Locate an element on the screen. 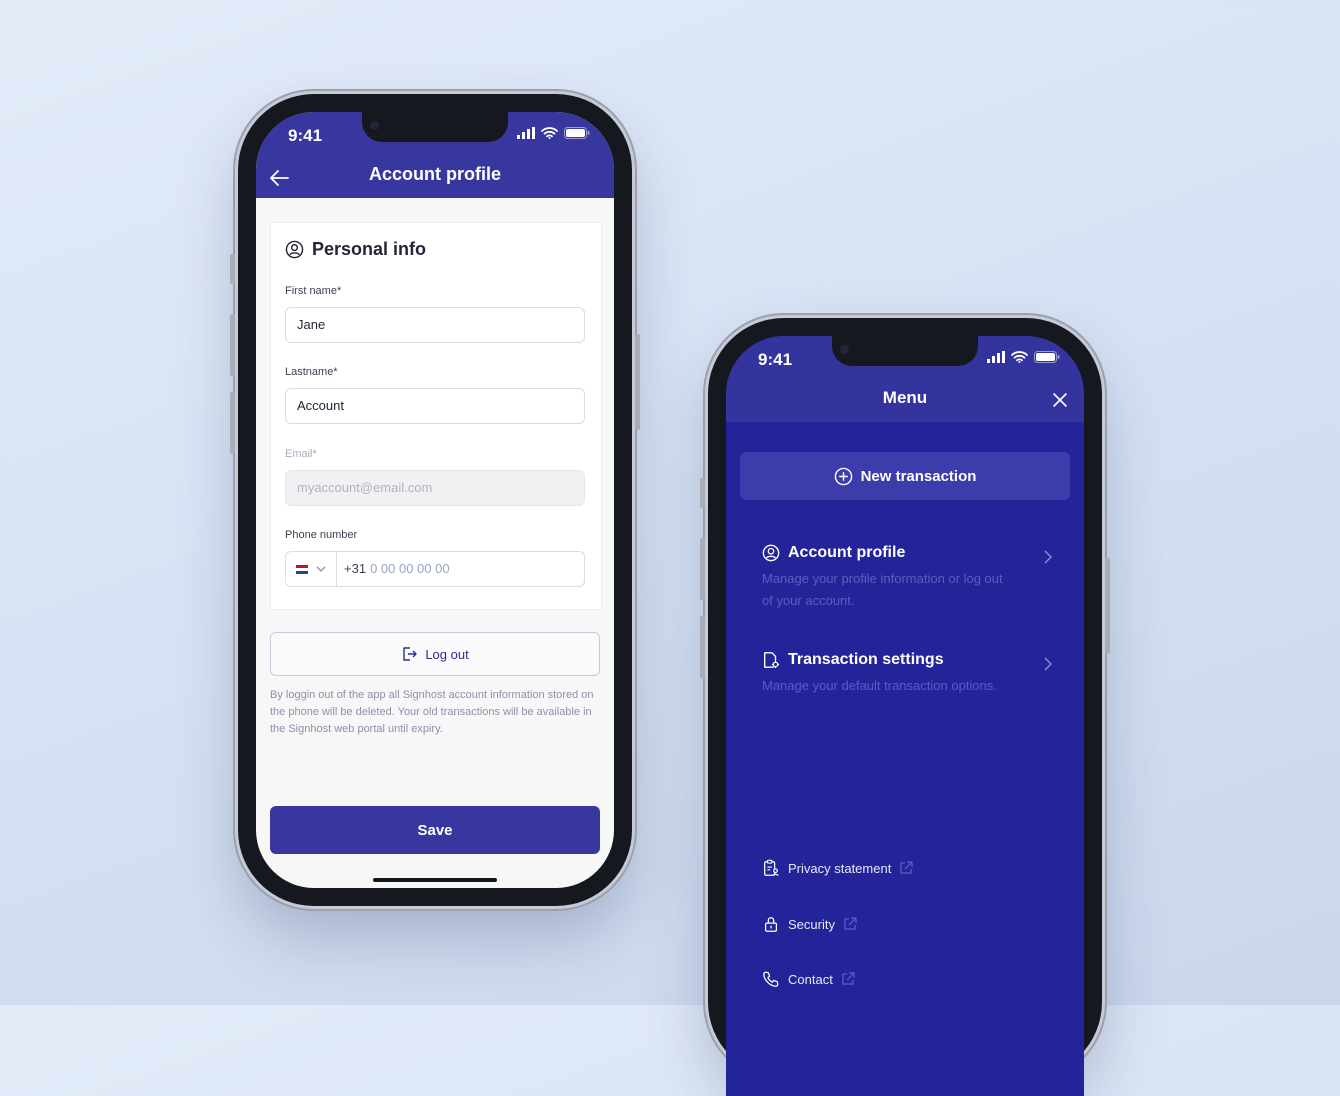 This screenshot has width=1340, height=1096. close-icon is located at coordinates (1060, 400).